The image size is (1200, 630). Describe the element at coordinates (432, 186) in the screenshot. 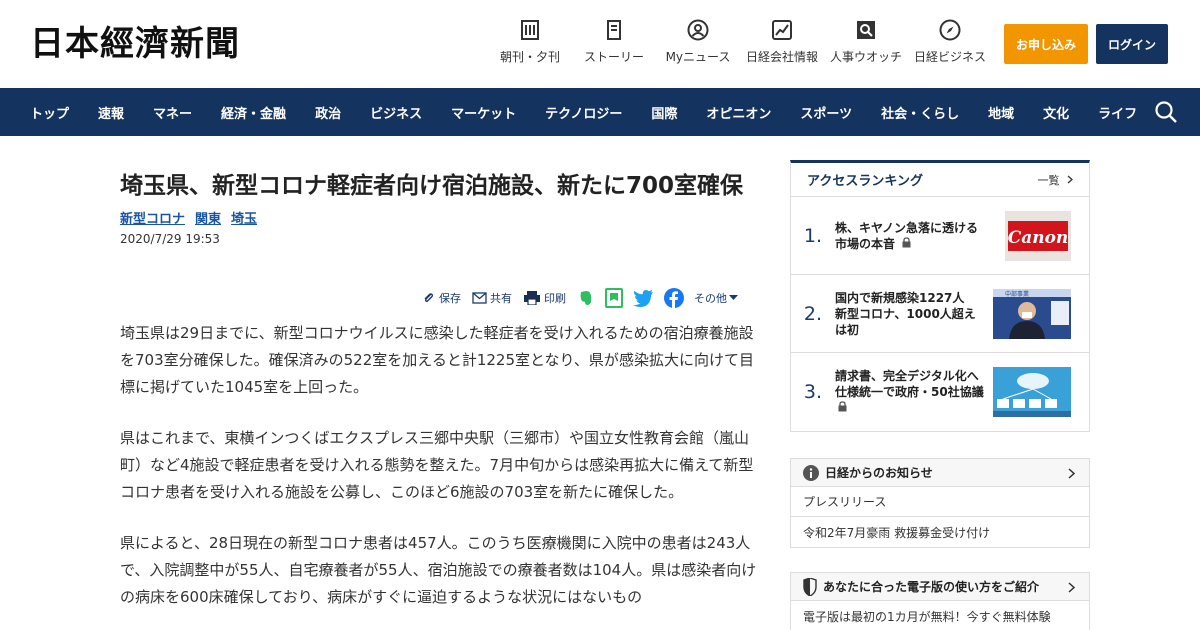

I see `article-title: 埼玉県、新型コロナ軽症者向け宿泊施設、新たに700室確保` at that location.